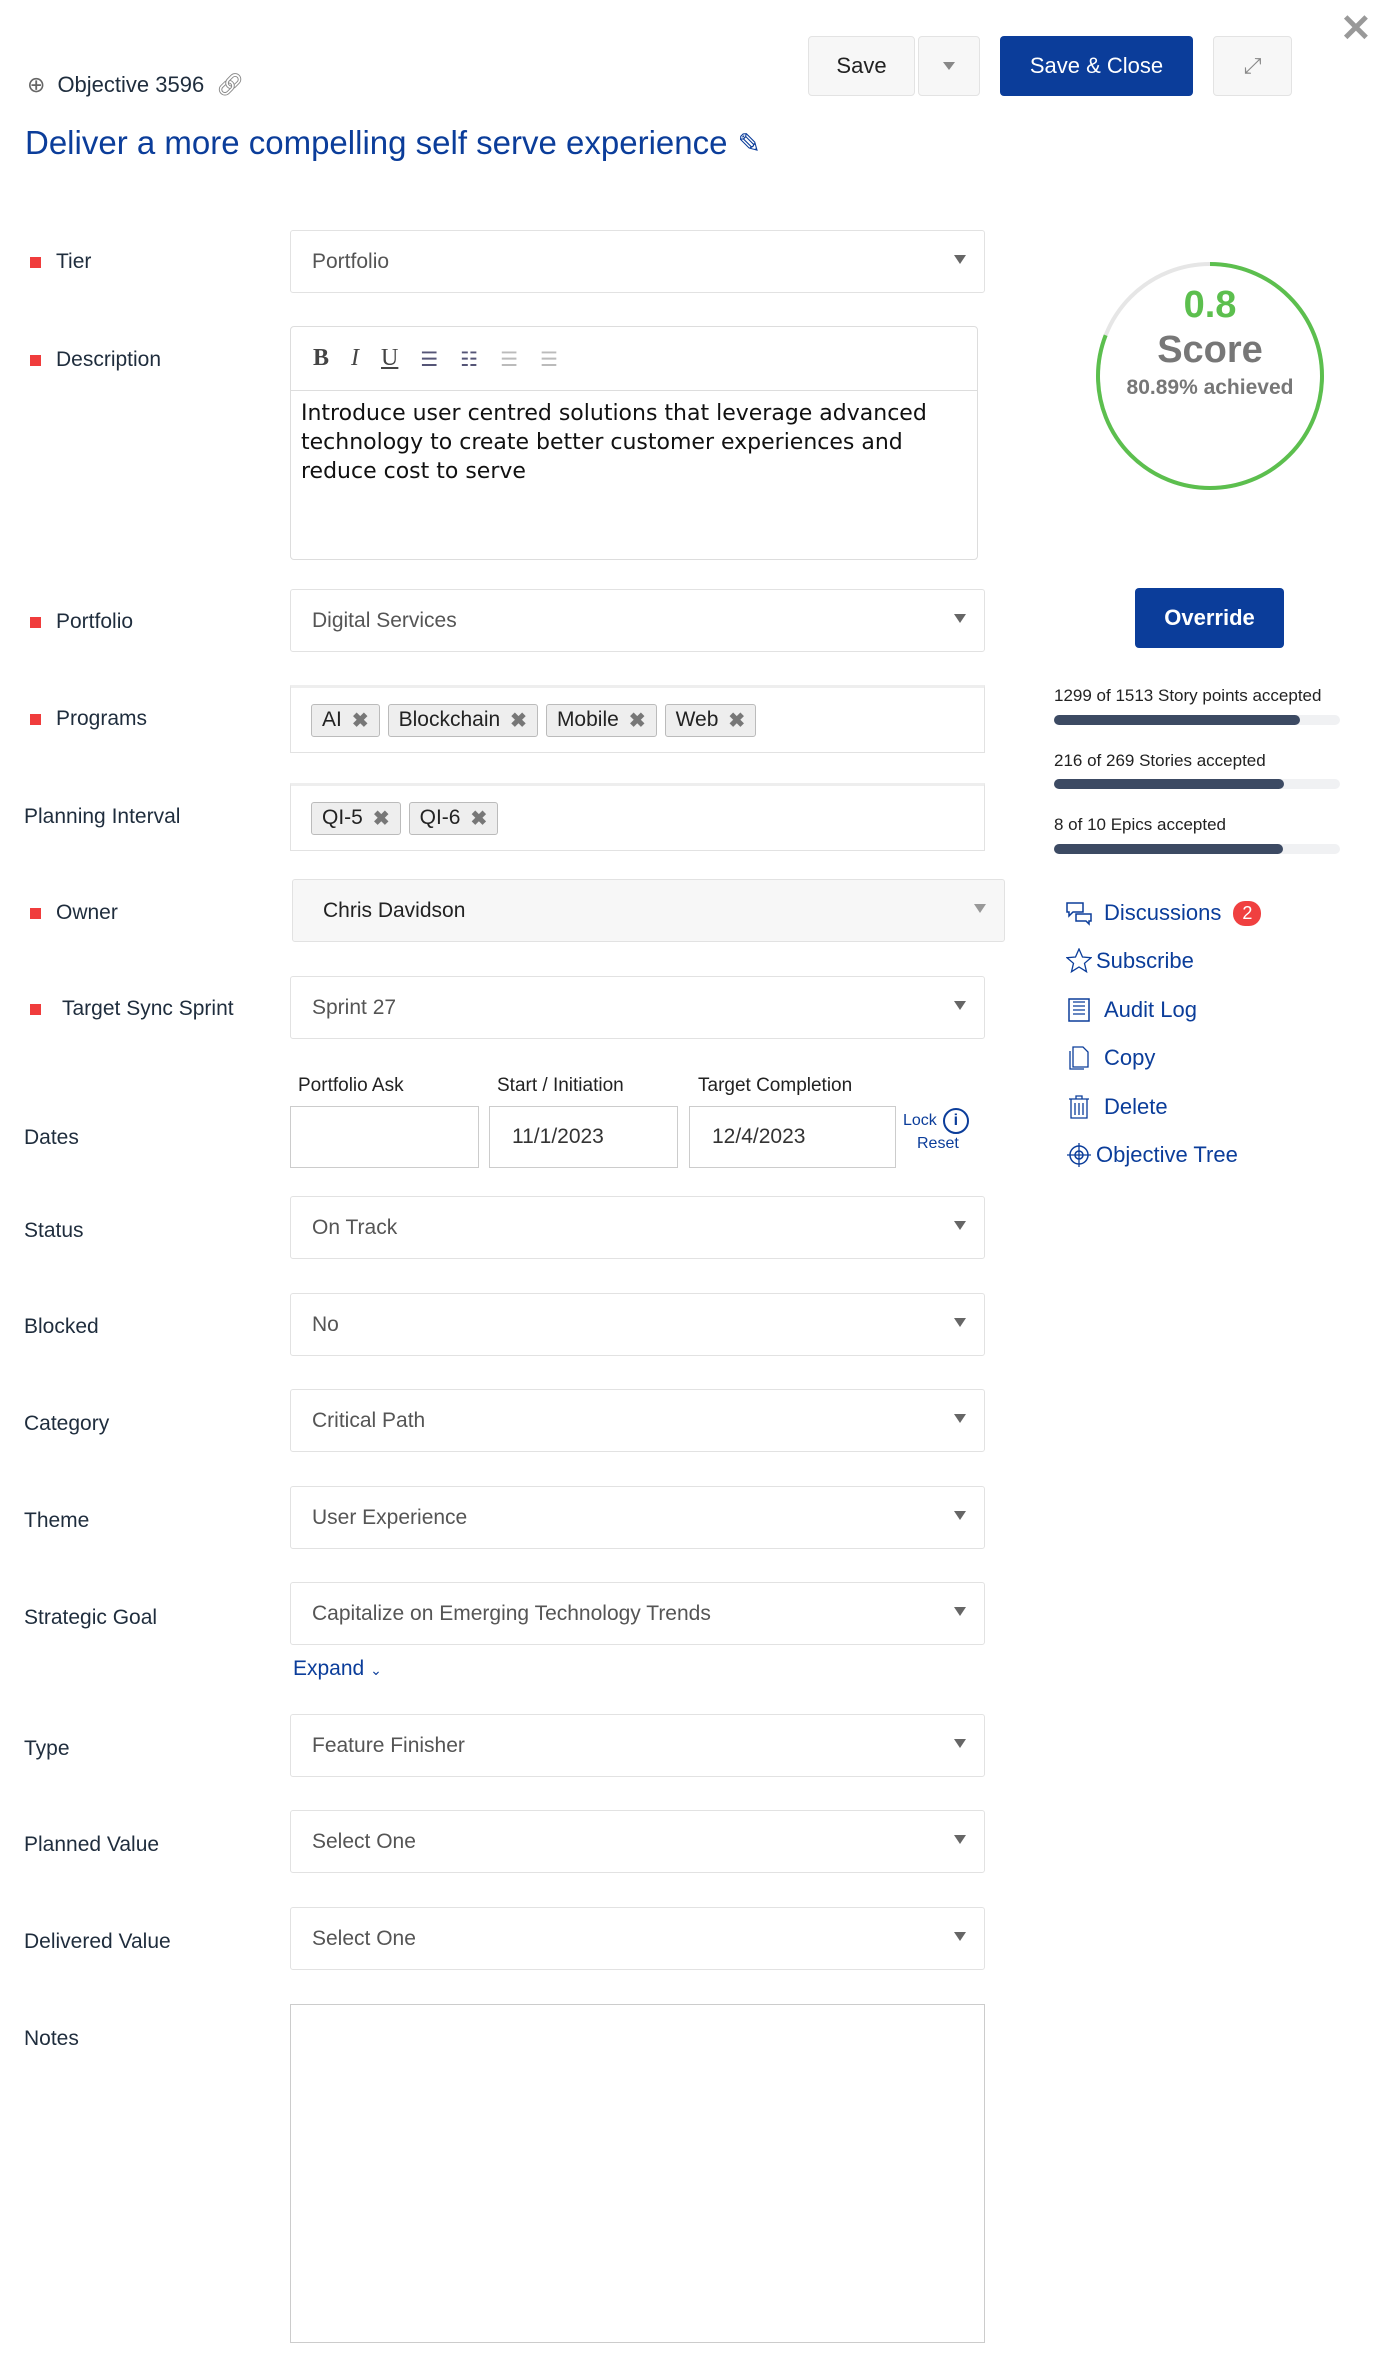  What do you see at coordinates (1096, 66) in the screenshot?
I see `save-close-button: Save & Close` at bounding box center [1096, 66].